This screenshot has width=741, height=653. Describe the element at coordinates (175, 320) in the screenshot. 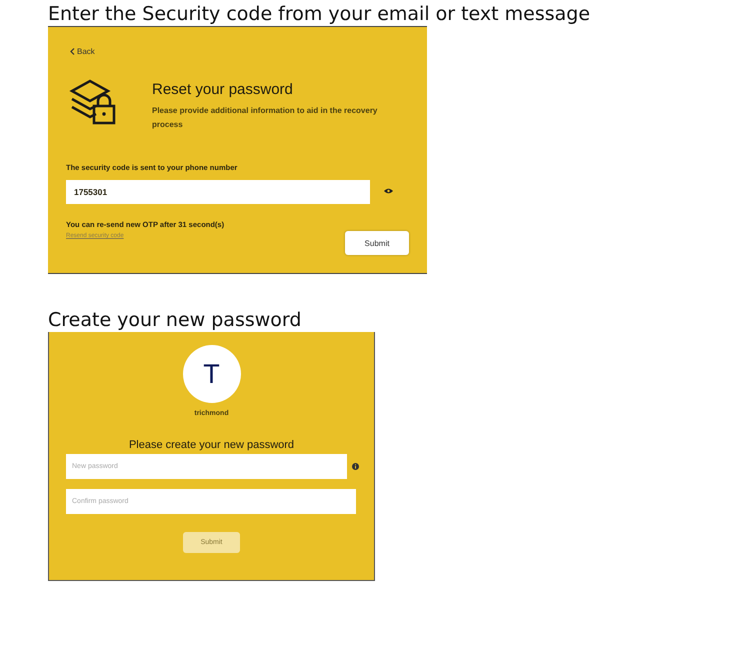

I see `section-heading: Create your new password` at that location.